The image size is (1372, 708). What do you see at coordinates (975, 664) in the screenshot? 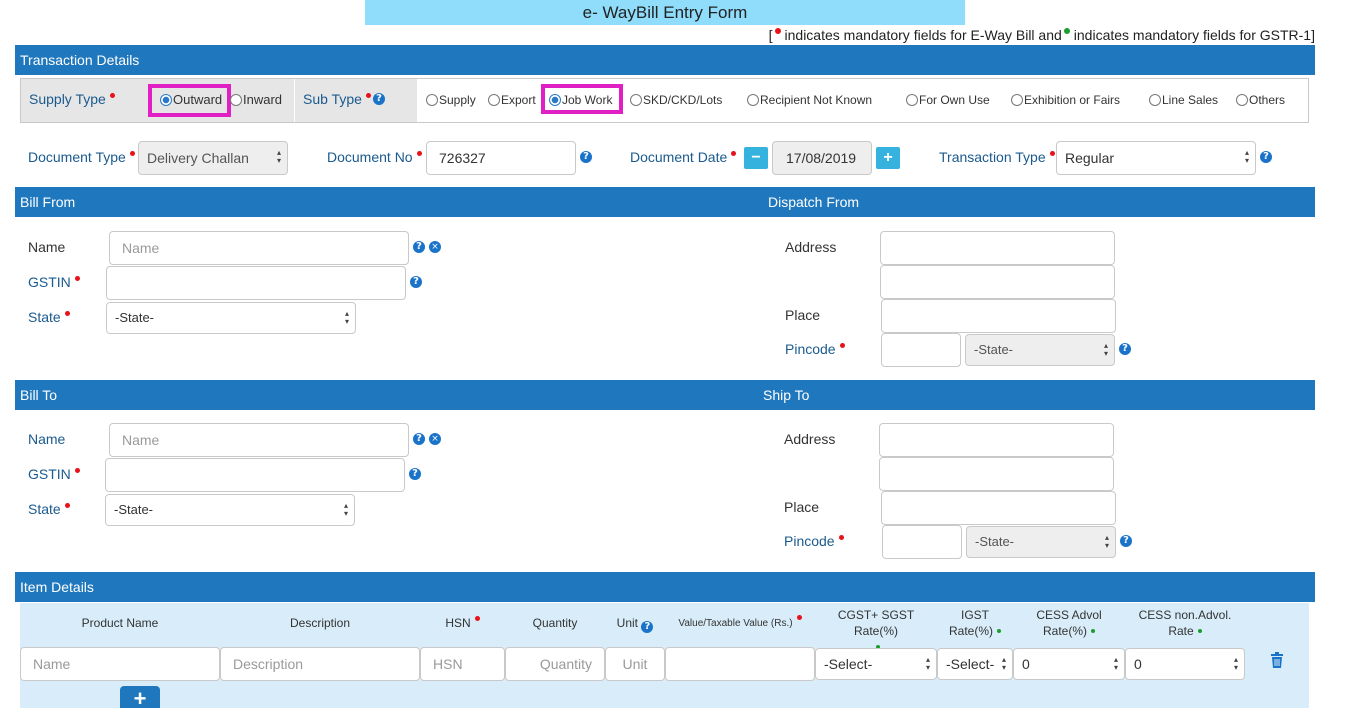
I see `item-igst-select: -Select-` at bounding box center [975, 664].